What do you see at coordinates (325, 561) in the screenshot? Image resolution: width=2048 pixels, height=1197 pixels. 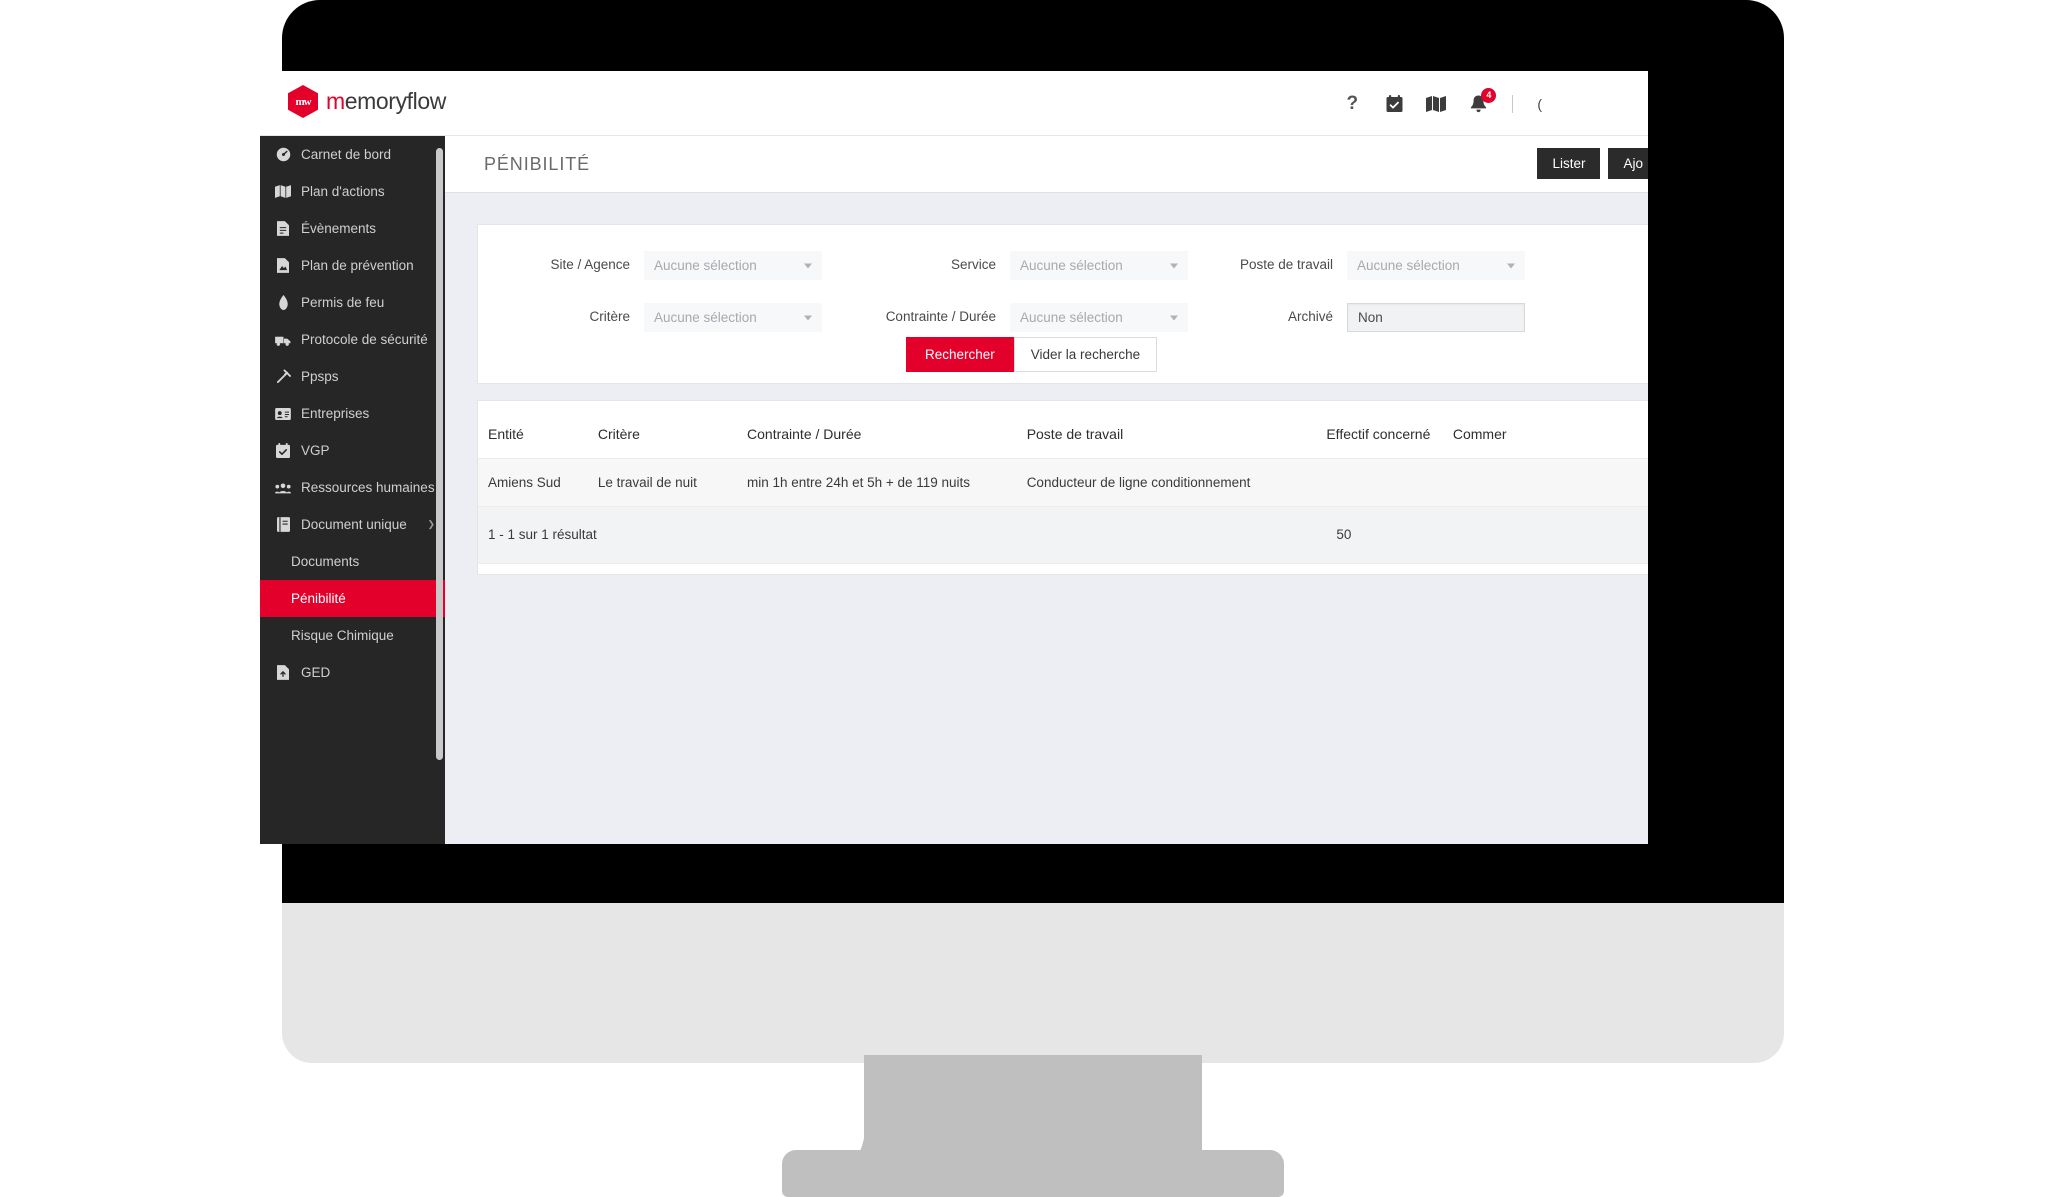 I see `sidebar-item-label: Documents` at bounding box center [325, 561].